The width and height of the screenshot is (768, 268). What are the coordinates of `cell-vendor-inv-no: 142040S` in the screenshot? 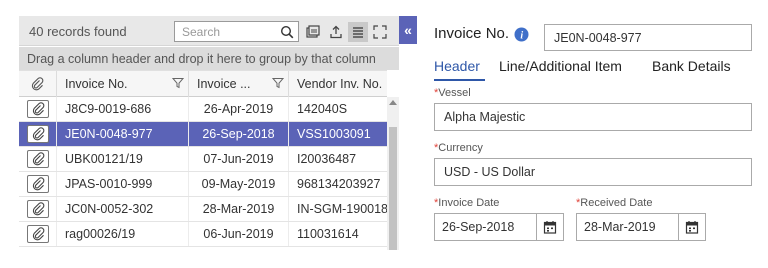 It's located at (322, 109).